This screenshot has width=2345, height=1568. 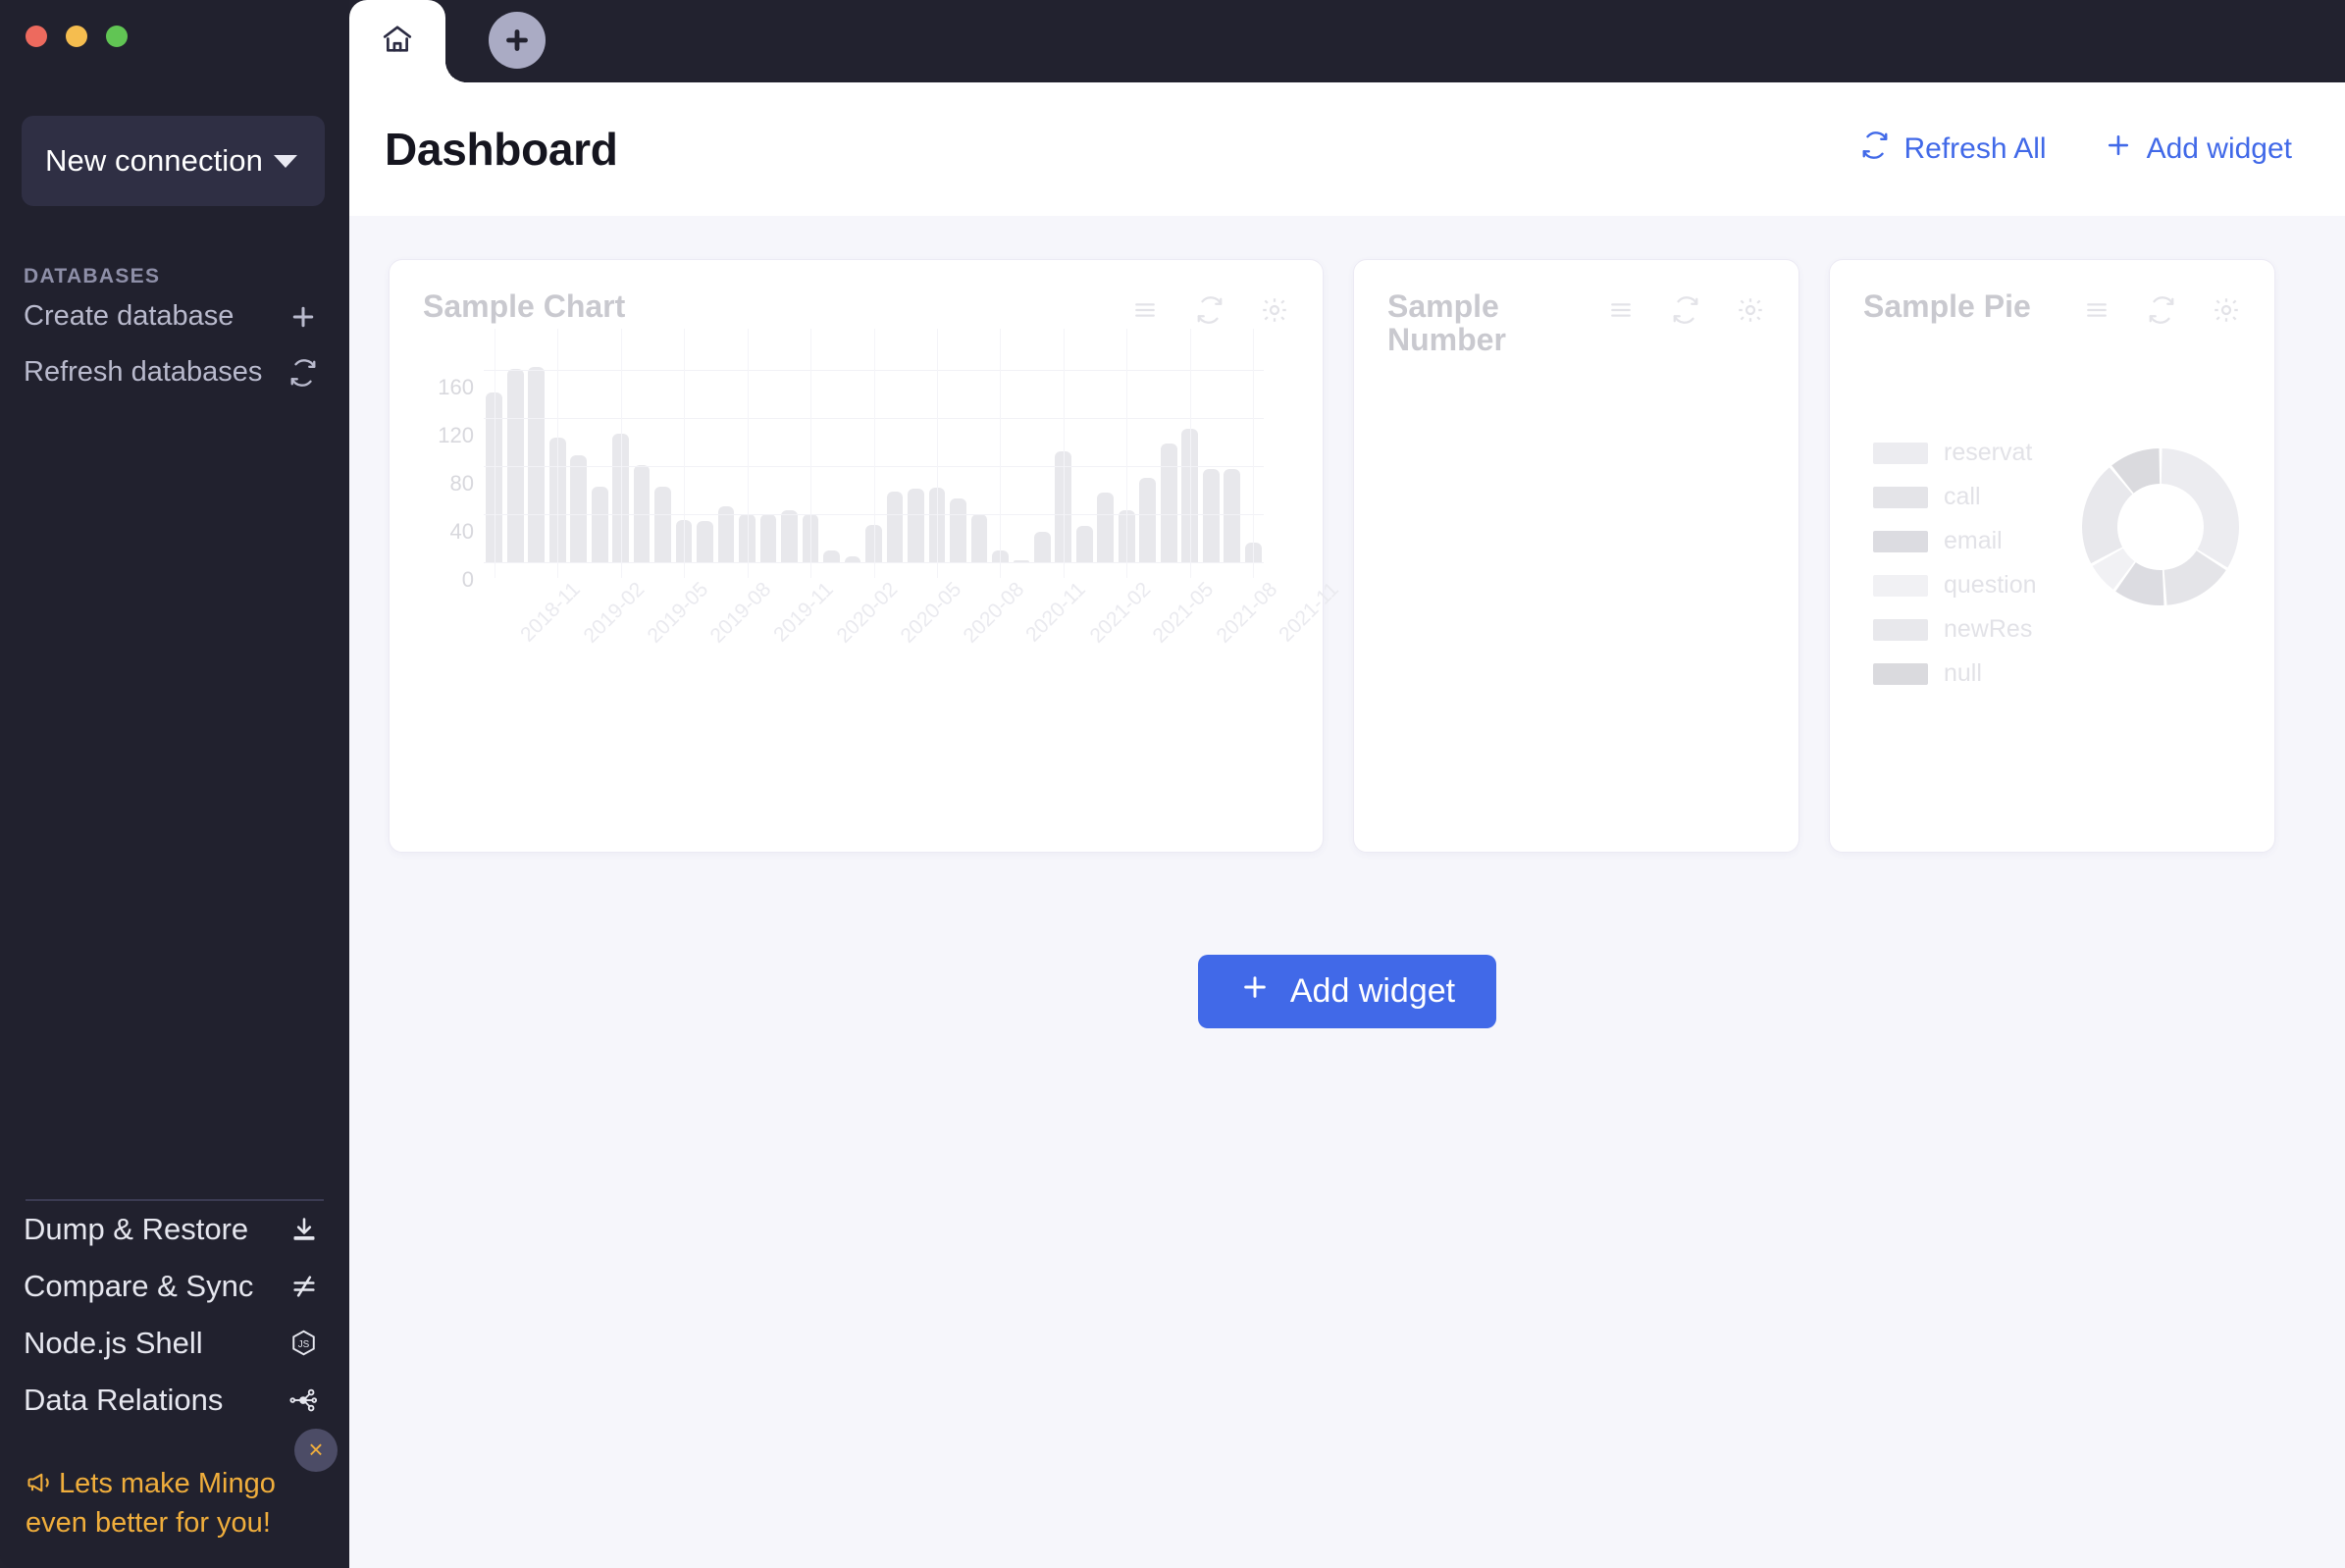 What do you see at coordinates (2219, 148) in the screenshot?
I see `add-widget-header-label: Add widget` at bounding box center [2219, 148].